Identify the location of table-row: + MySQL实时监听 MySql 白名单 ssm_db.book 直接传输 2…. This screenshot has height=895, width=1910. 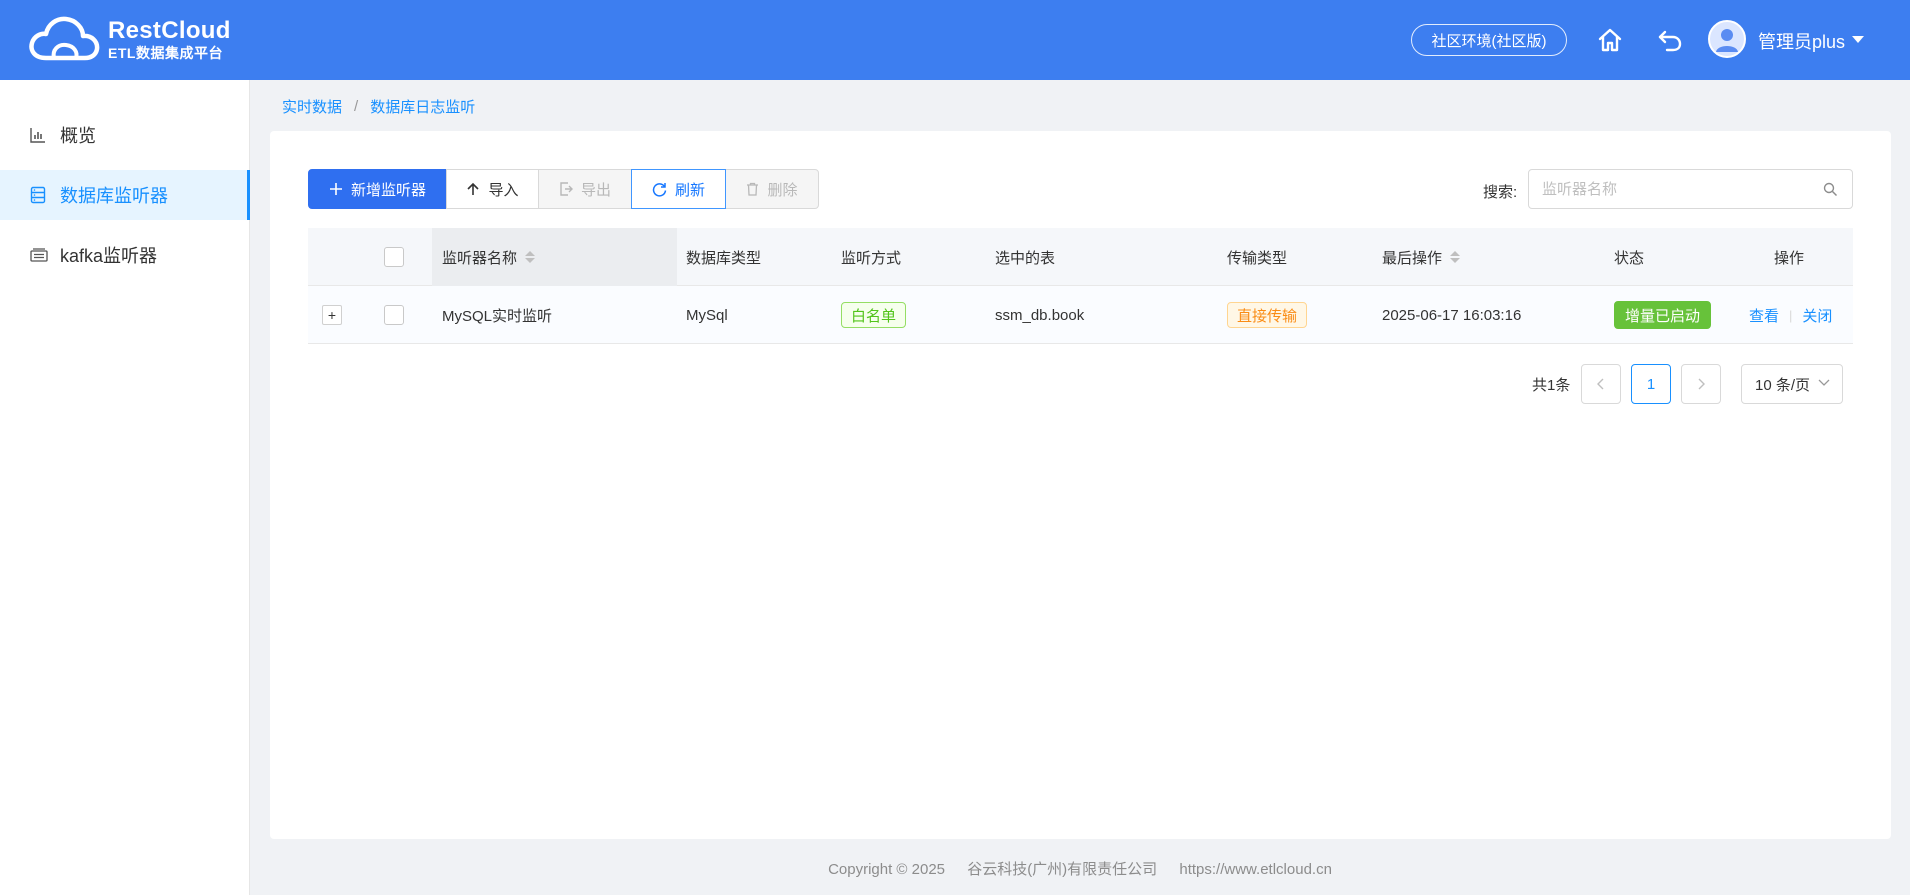
(1080, 315).